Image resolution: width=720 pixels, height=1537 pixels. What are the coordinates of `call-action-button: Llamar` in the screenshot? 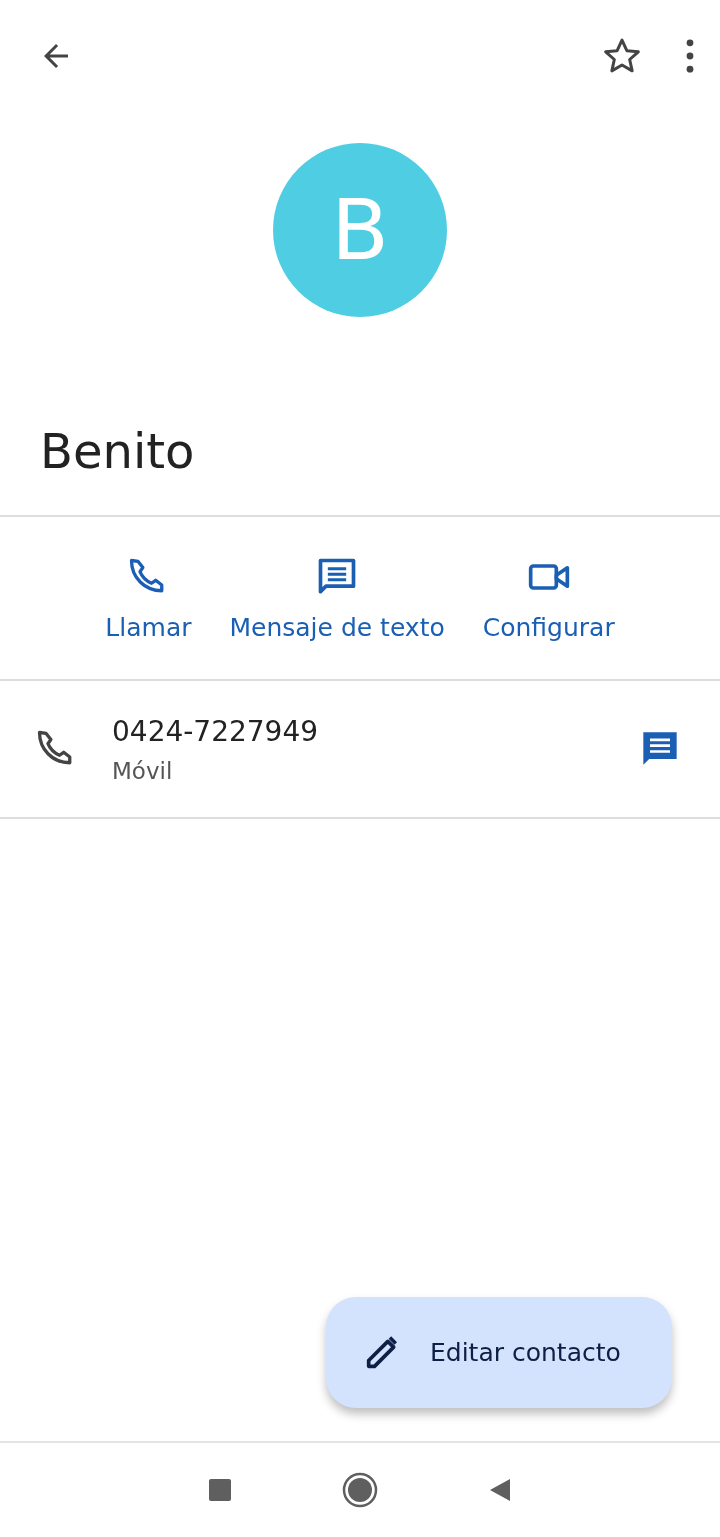 It's located at (148, 598).